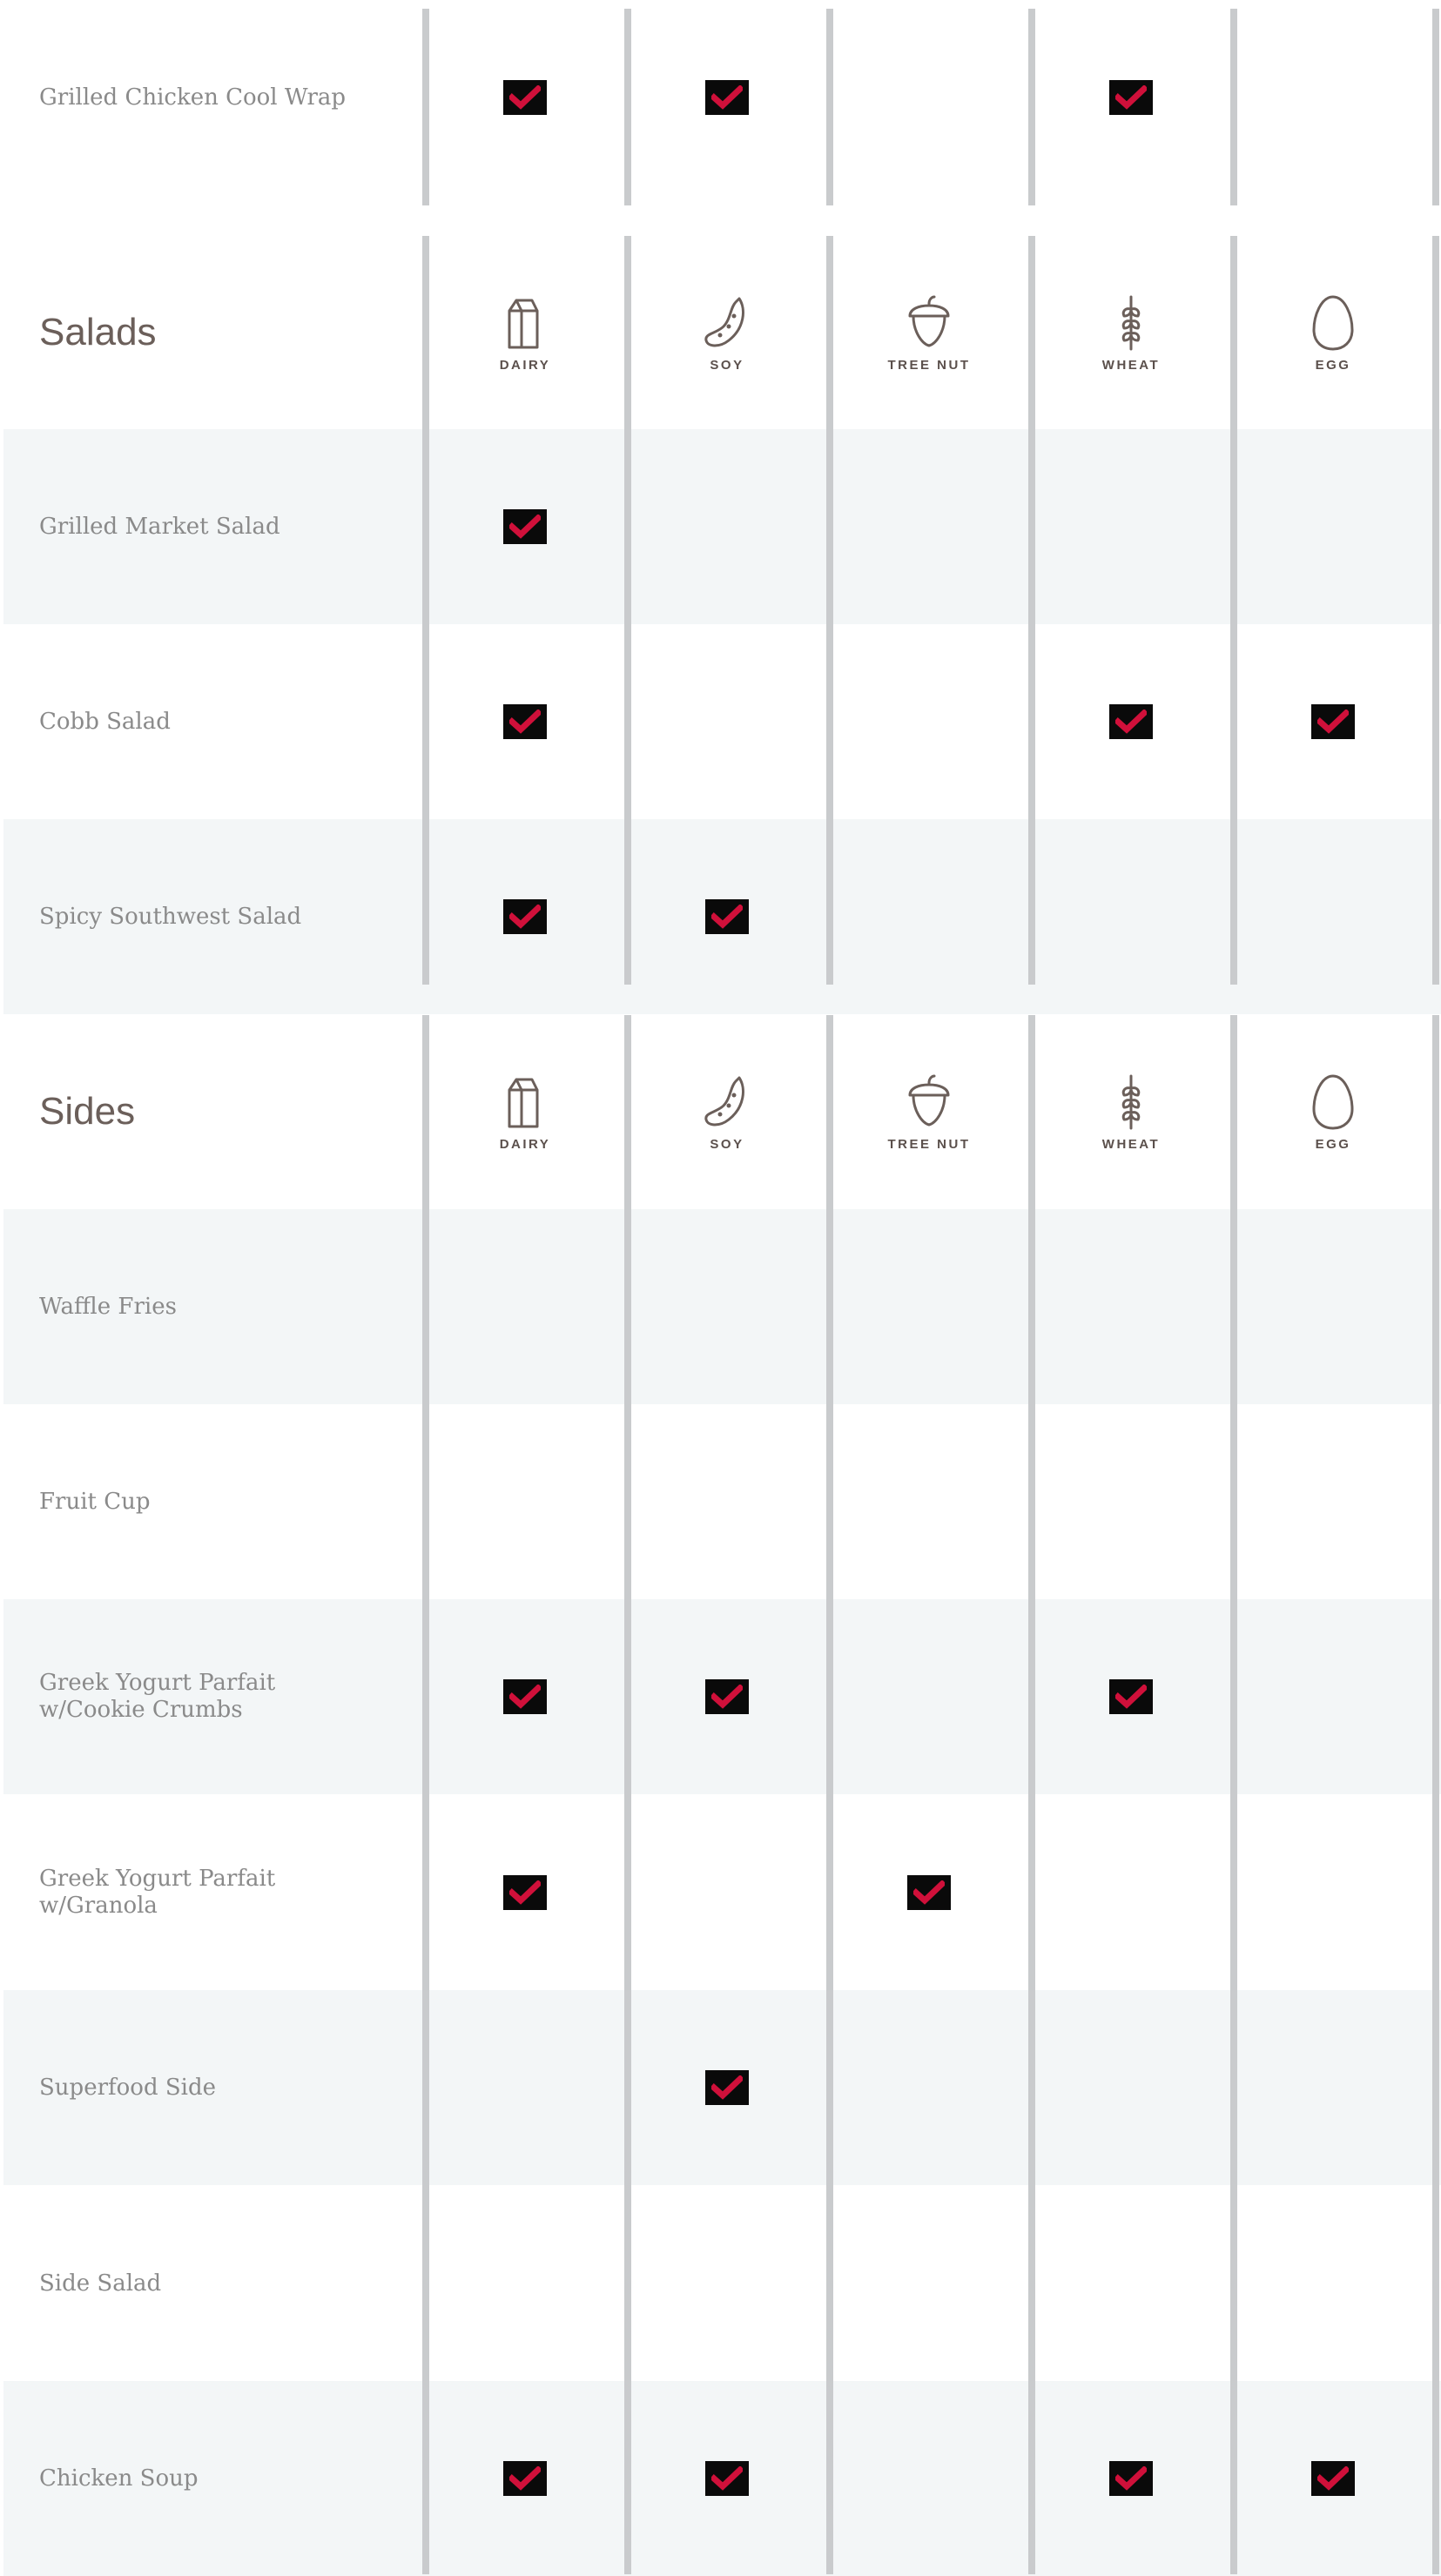  I want to click on menu-item-name: Greek Yogurt Parfait w/Granola, so click(157, 1892).